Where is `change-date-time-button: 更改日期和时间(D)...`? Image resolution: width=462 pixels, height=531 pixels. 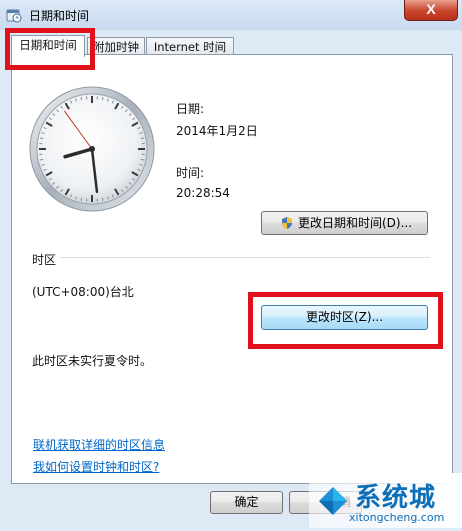 change-date-time-button: 更改日期和时间(D)... is located at coordinates (344, 223).